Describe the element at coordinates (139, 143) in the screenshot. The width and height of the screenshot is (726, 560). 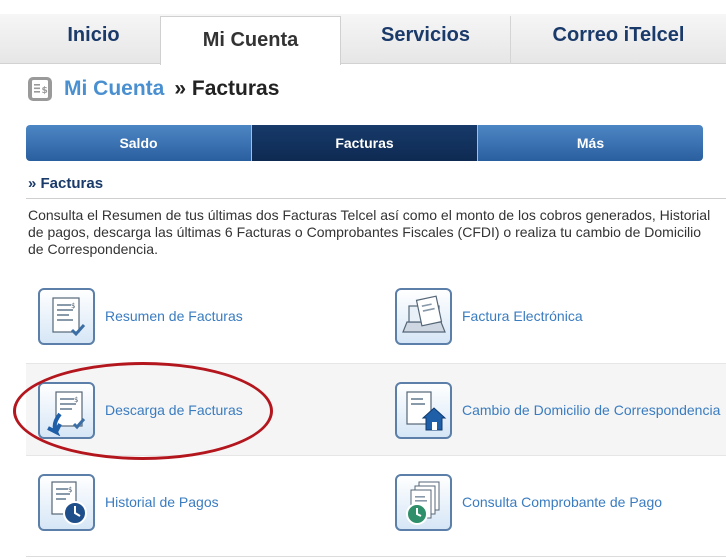
I see `subtab-saldo: Saldo` at that location.